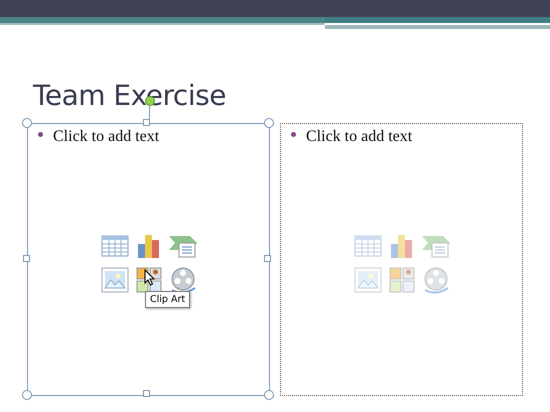  What do you see at coordinates (401, 279) in the screenshot?
I see `clip-art-icon` at bounding box center [401, 279].